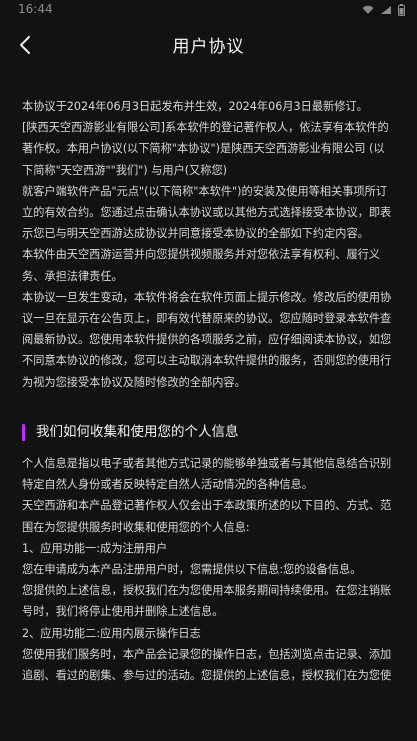 The width and height of the screenshot is (417, 741). I want to click on signal-icon, so click(386, 10).